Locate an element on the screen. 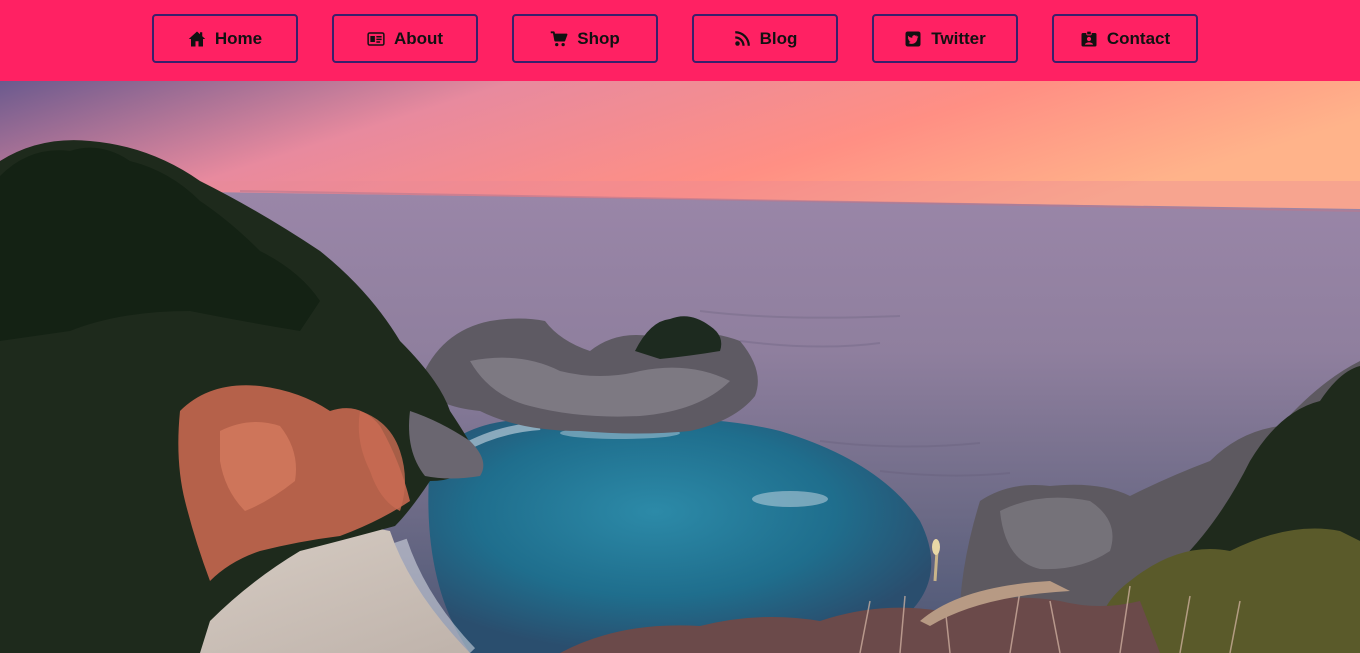  twitter-button: Twitter is located at coordinates (945, 38).